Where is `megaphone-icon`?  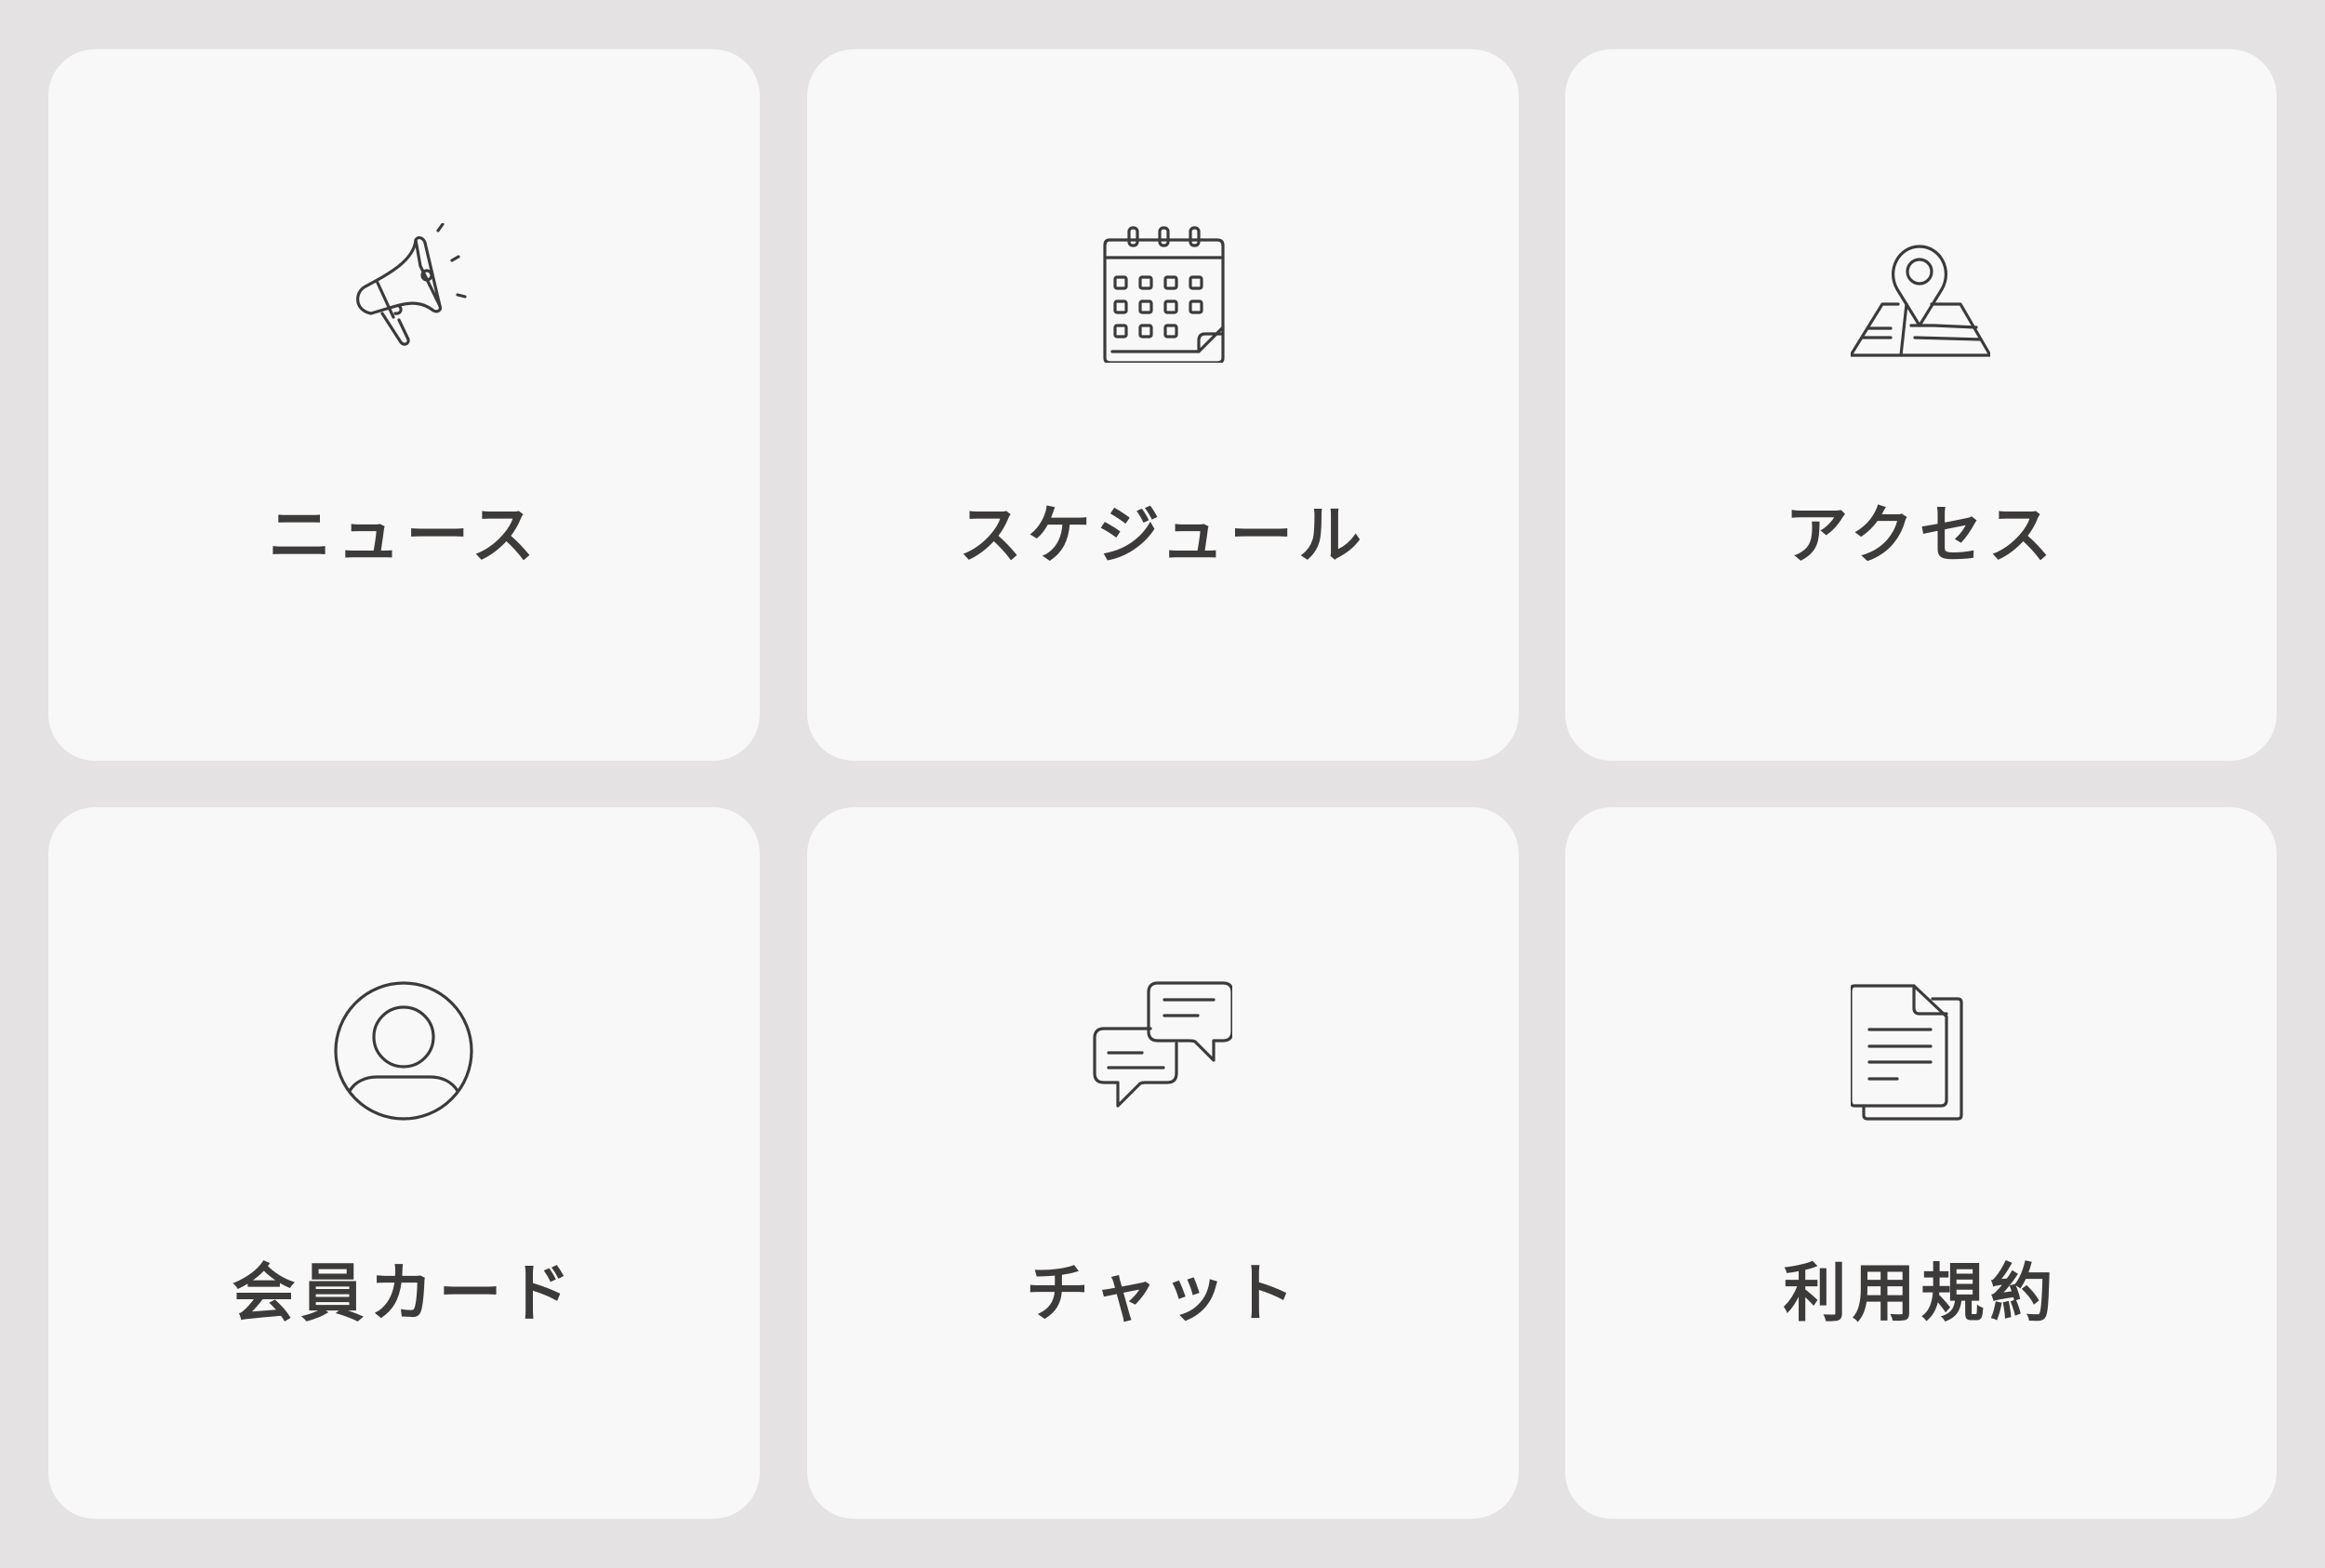 megaphone-icon is located at coordinates (403, 293).